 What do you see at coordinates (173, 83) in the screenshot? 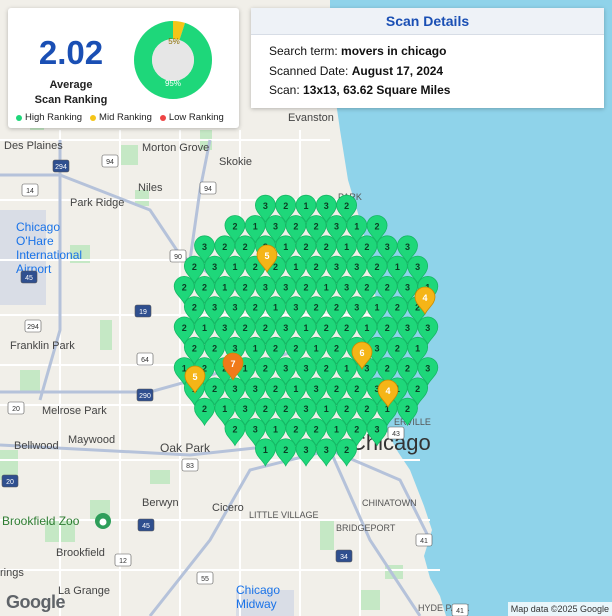
I see `donut-high-label: 95%` at bounding box center [173, 83].